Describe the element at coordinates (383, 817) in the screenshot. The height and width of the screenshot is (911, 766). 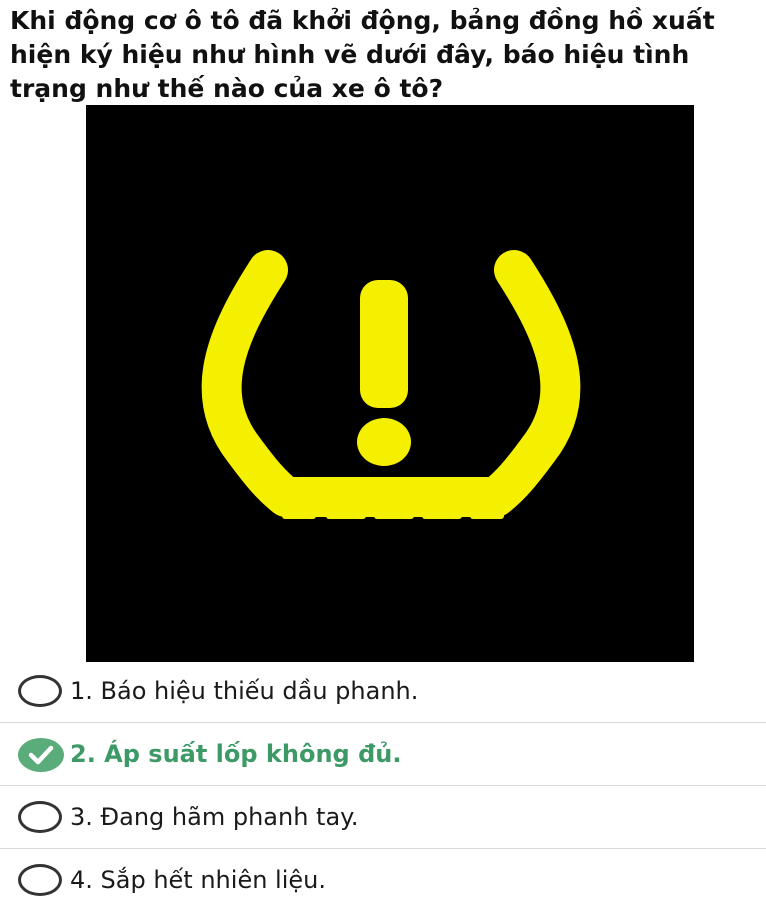
I see `answer-option-3: 3. Đang hãm phanh tay.` at that location.